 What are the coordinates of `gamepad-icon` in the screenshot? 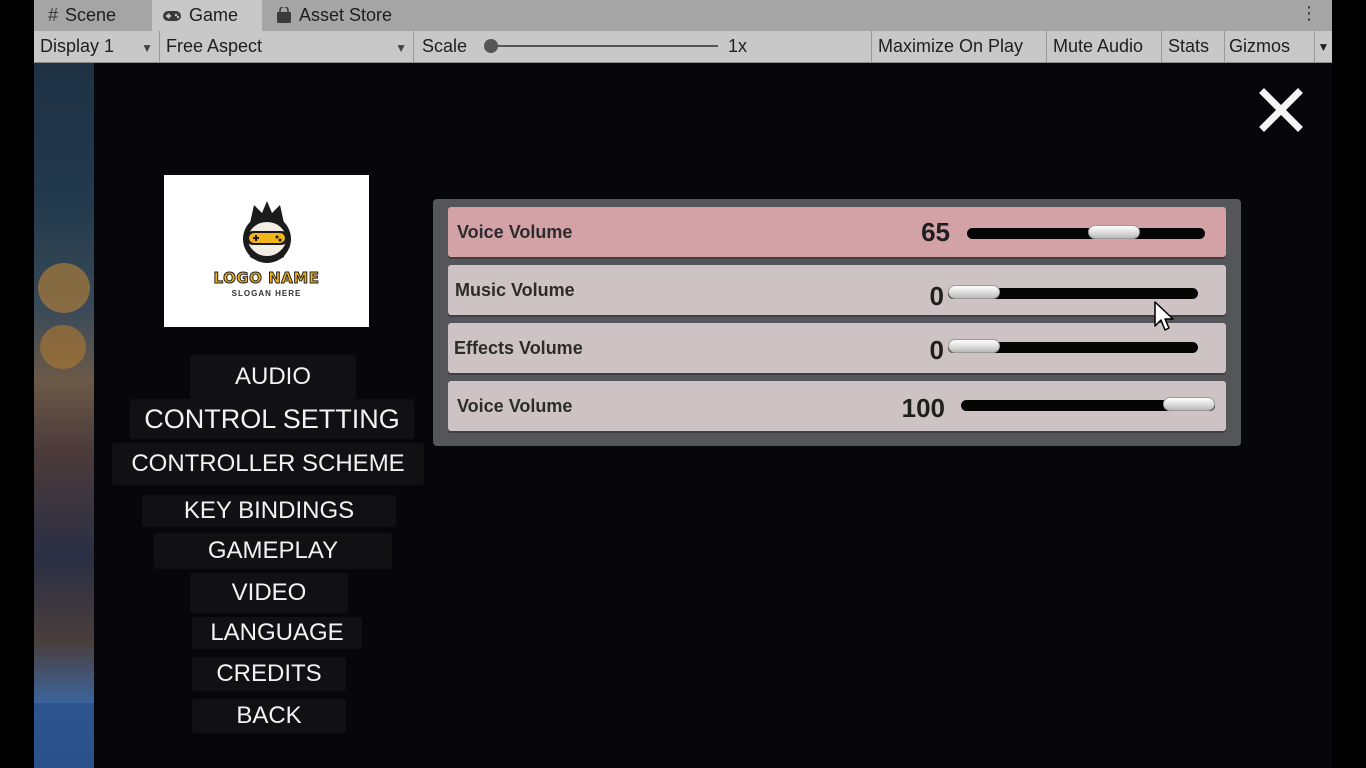 It's located at (172, 16).